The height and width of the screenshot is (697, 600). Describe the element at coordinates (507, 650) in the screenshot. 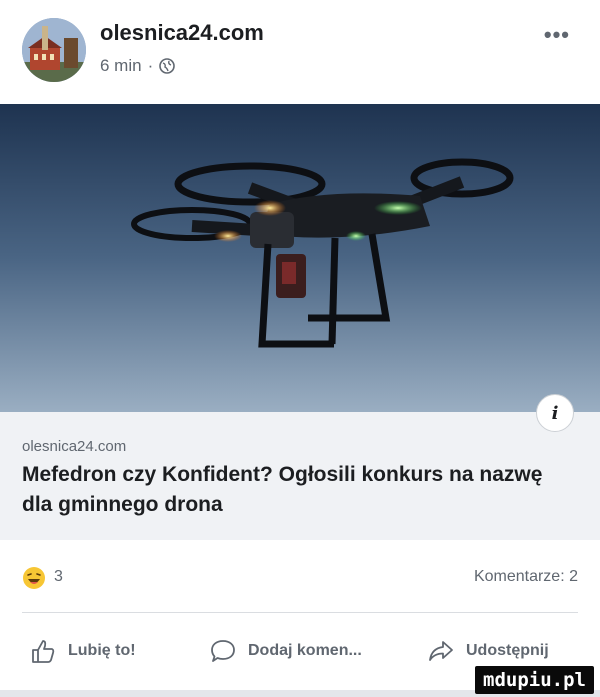

I see `share-label: Udostępnij` at that location.